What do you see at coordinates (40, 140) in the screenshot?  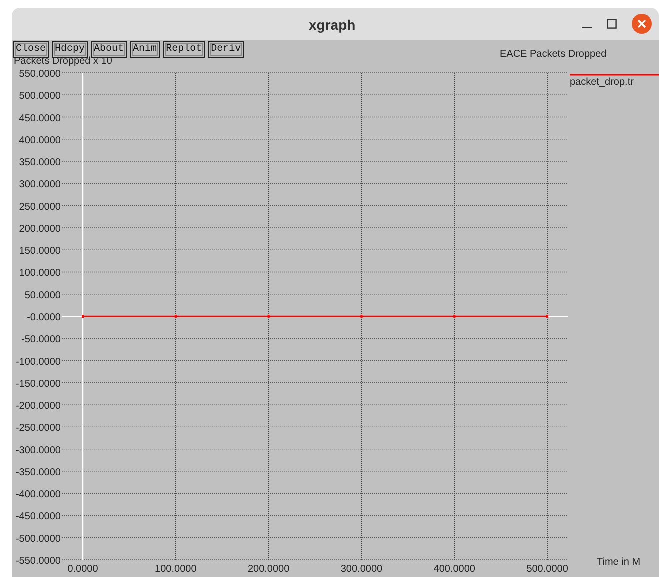 I see `y-tick-label: 400.0000` at bounding box center [40, 140].